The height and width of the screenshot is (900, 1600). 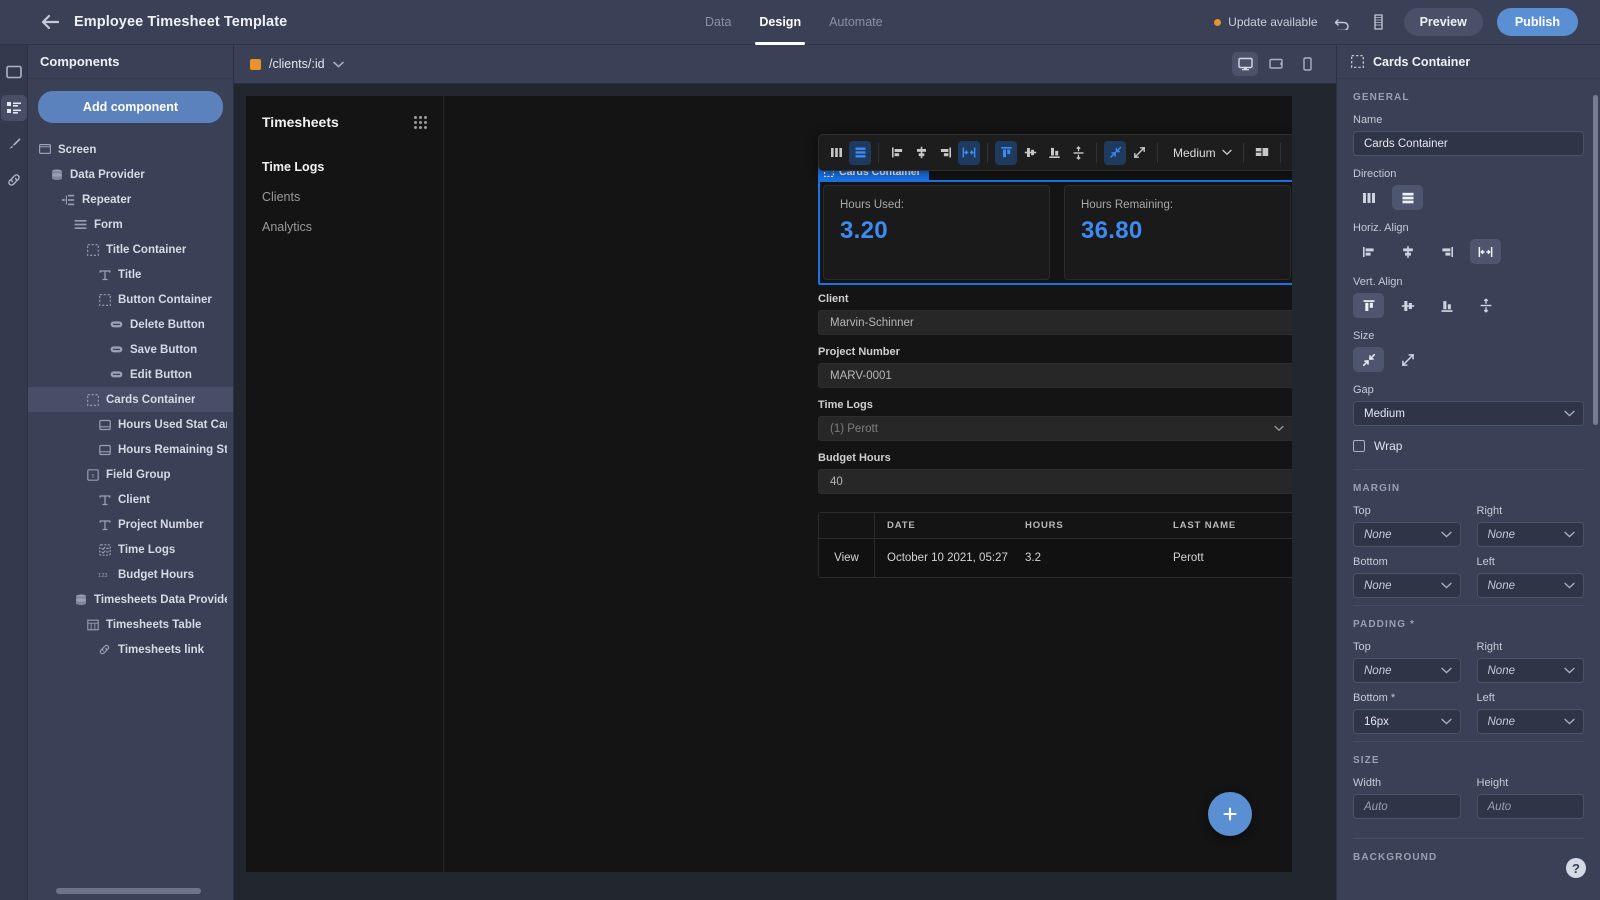 I want to click on drag-grip-icon, so click(x=420, y=122).